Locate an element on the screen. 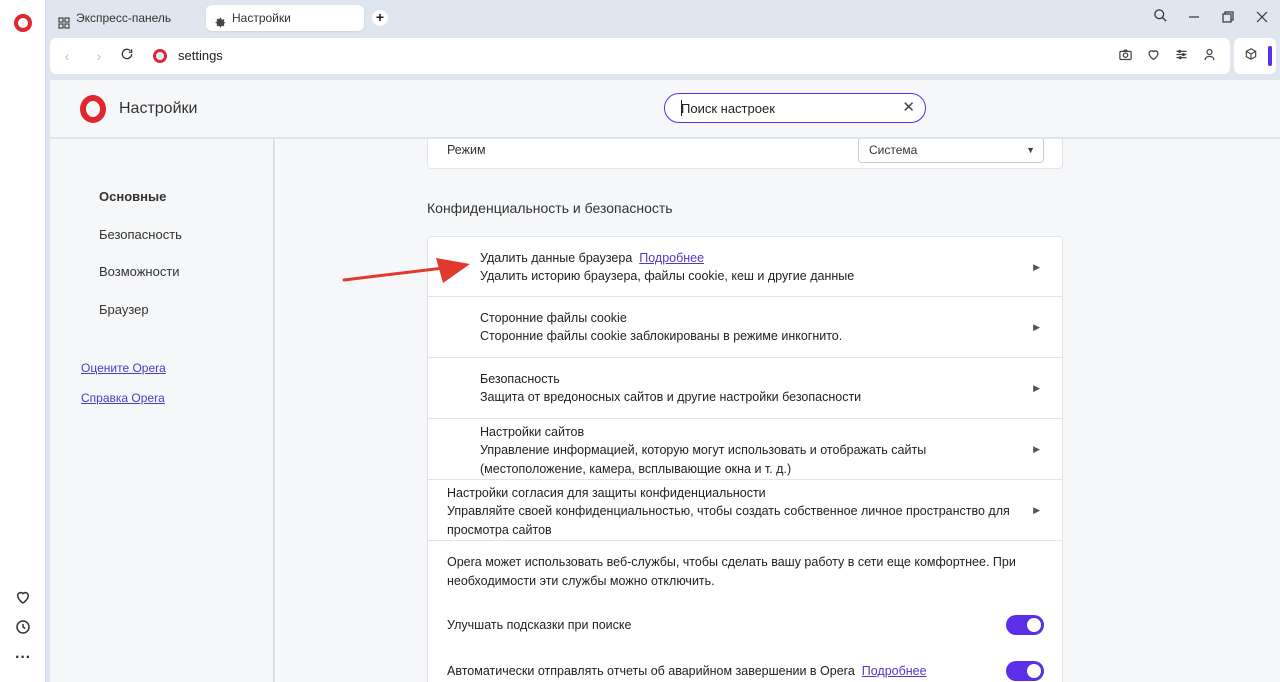 This screenshot has width=1280, height=682. mode-select-value: Система is located at coordinates (893, 150).